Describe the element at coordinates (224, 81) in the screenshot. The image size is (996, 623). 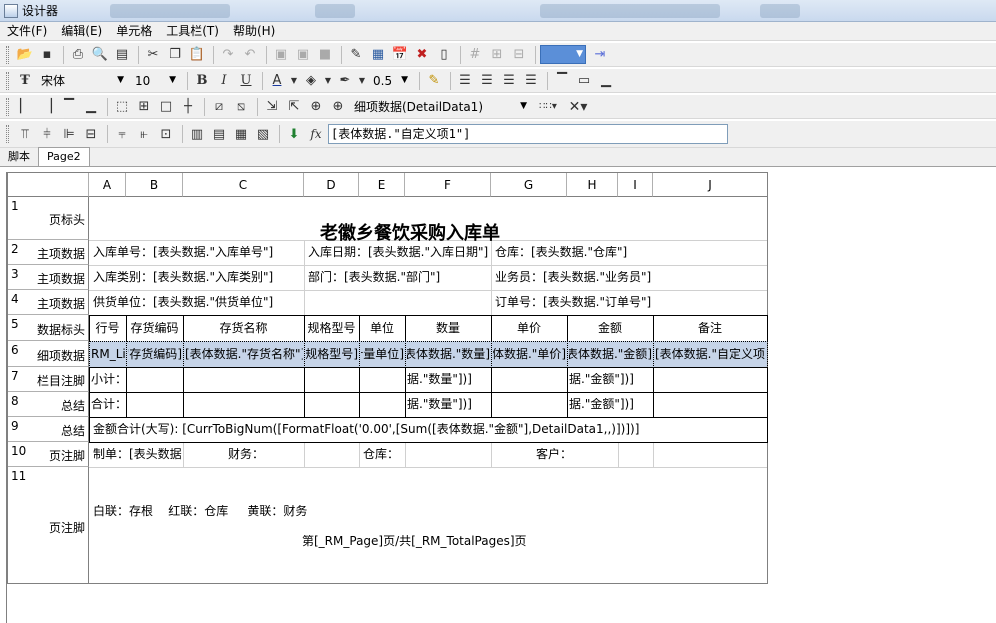
I see `italic-button: I` at that location.